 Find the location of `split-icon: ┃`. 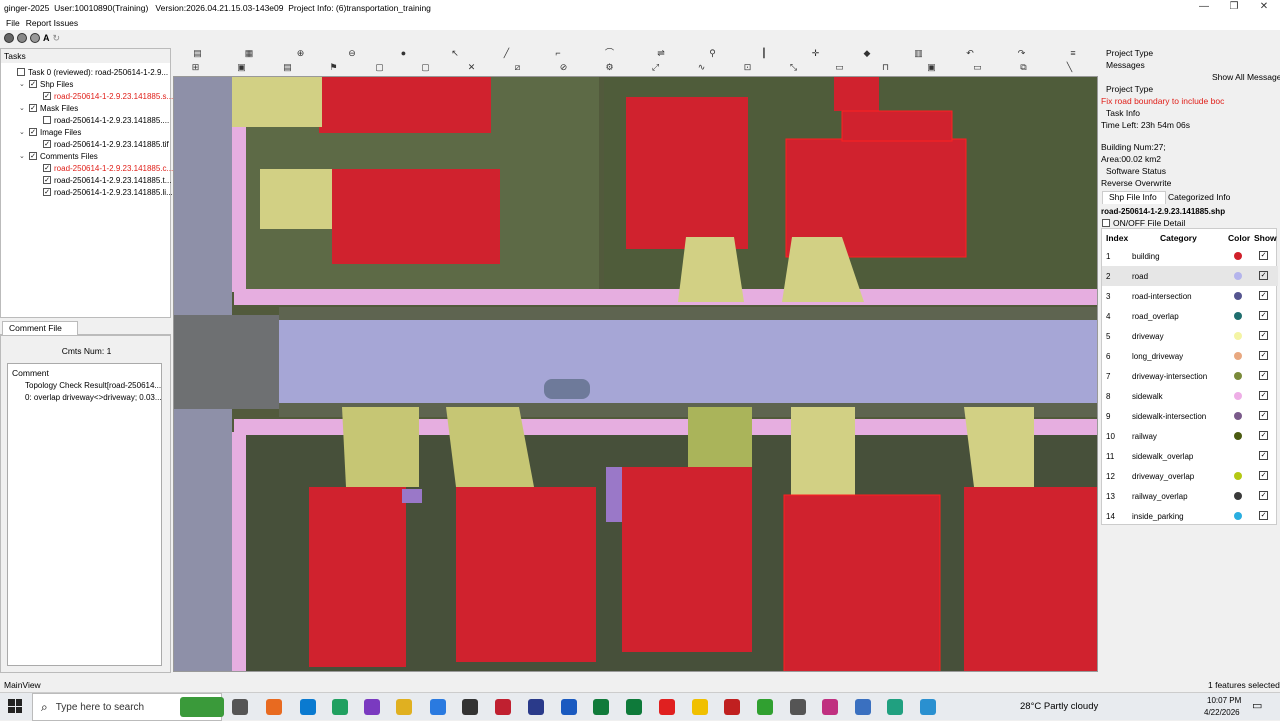

split-icon: ┃ is located at coordinates (764, 53).